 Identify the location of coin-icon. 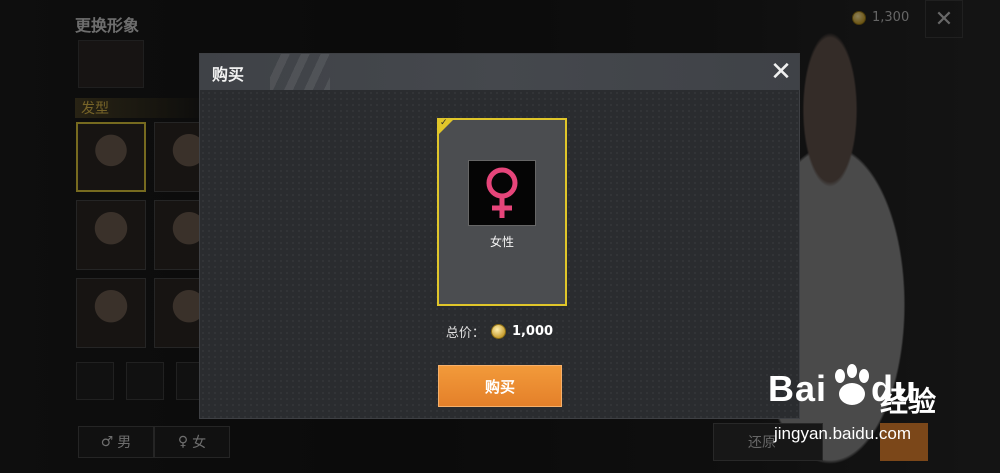
(498, 331).